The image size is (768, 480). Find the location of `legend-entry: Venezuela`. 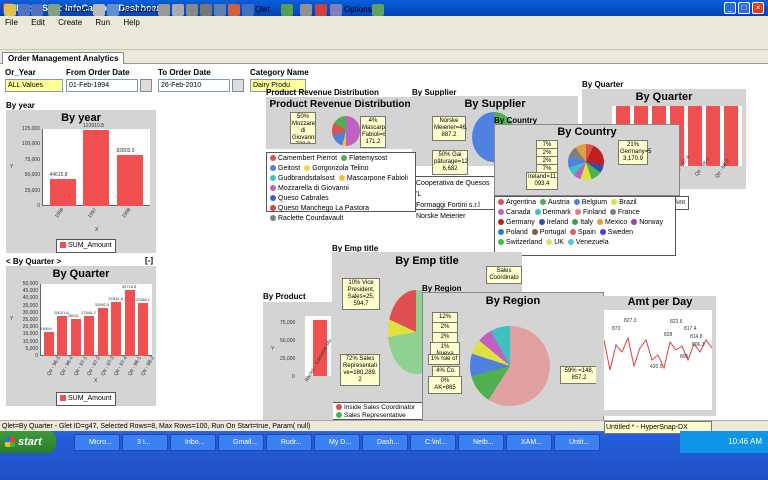

legend-entry: Venezuela is located at coordinates (588, 243).